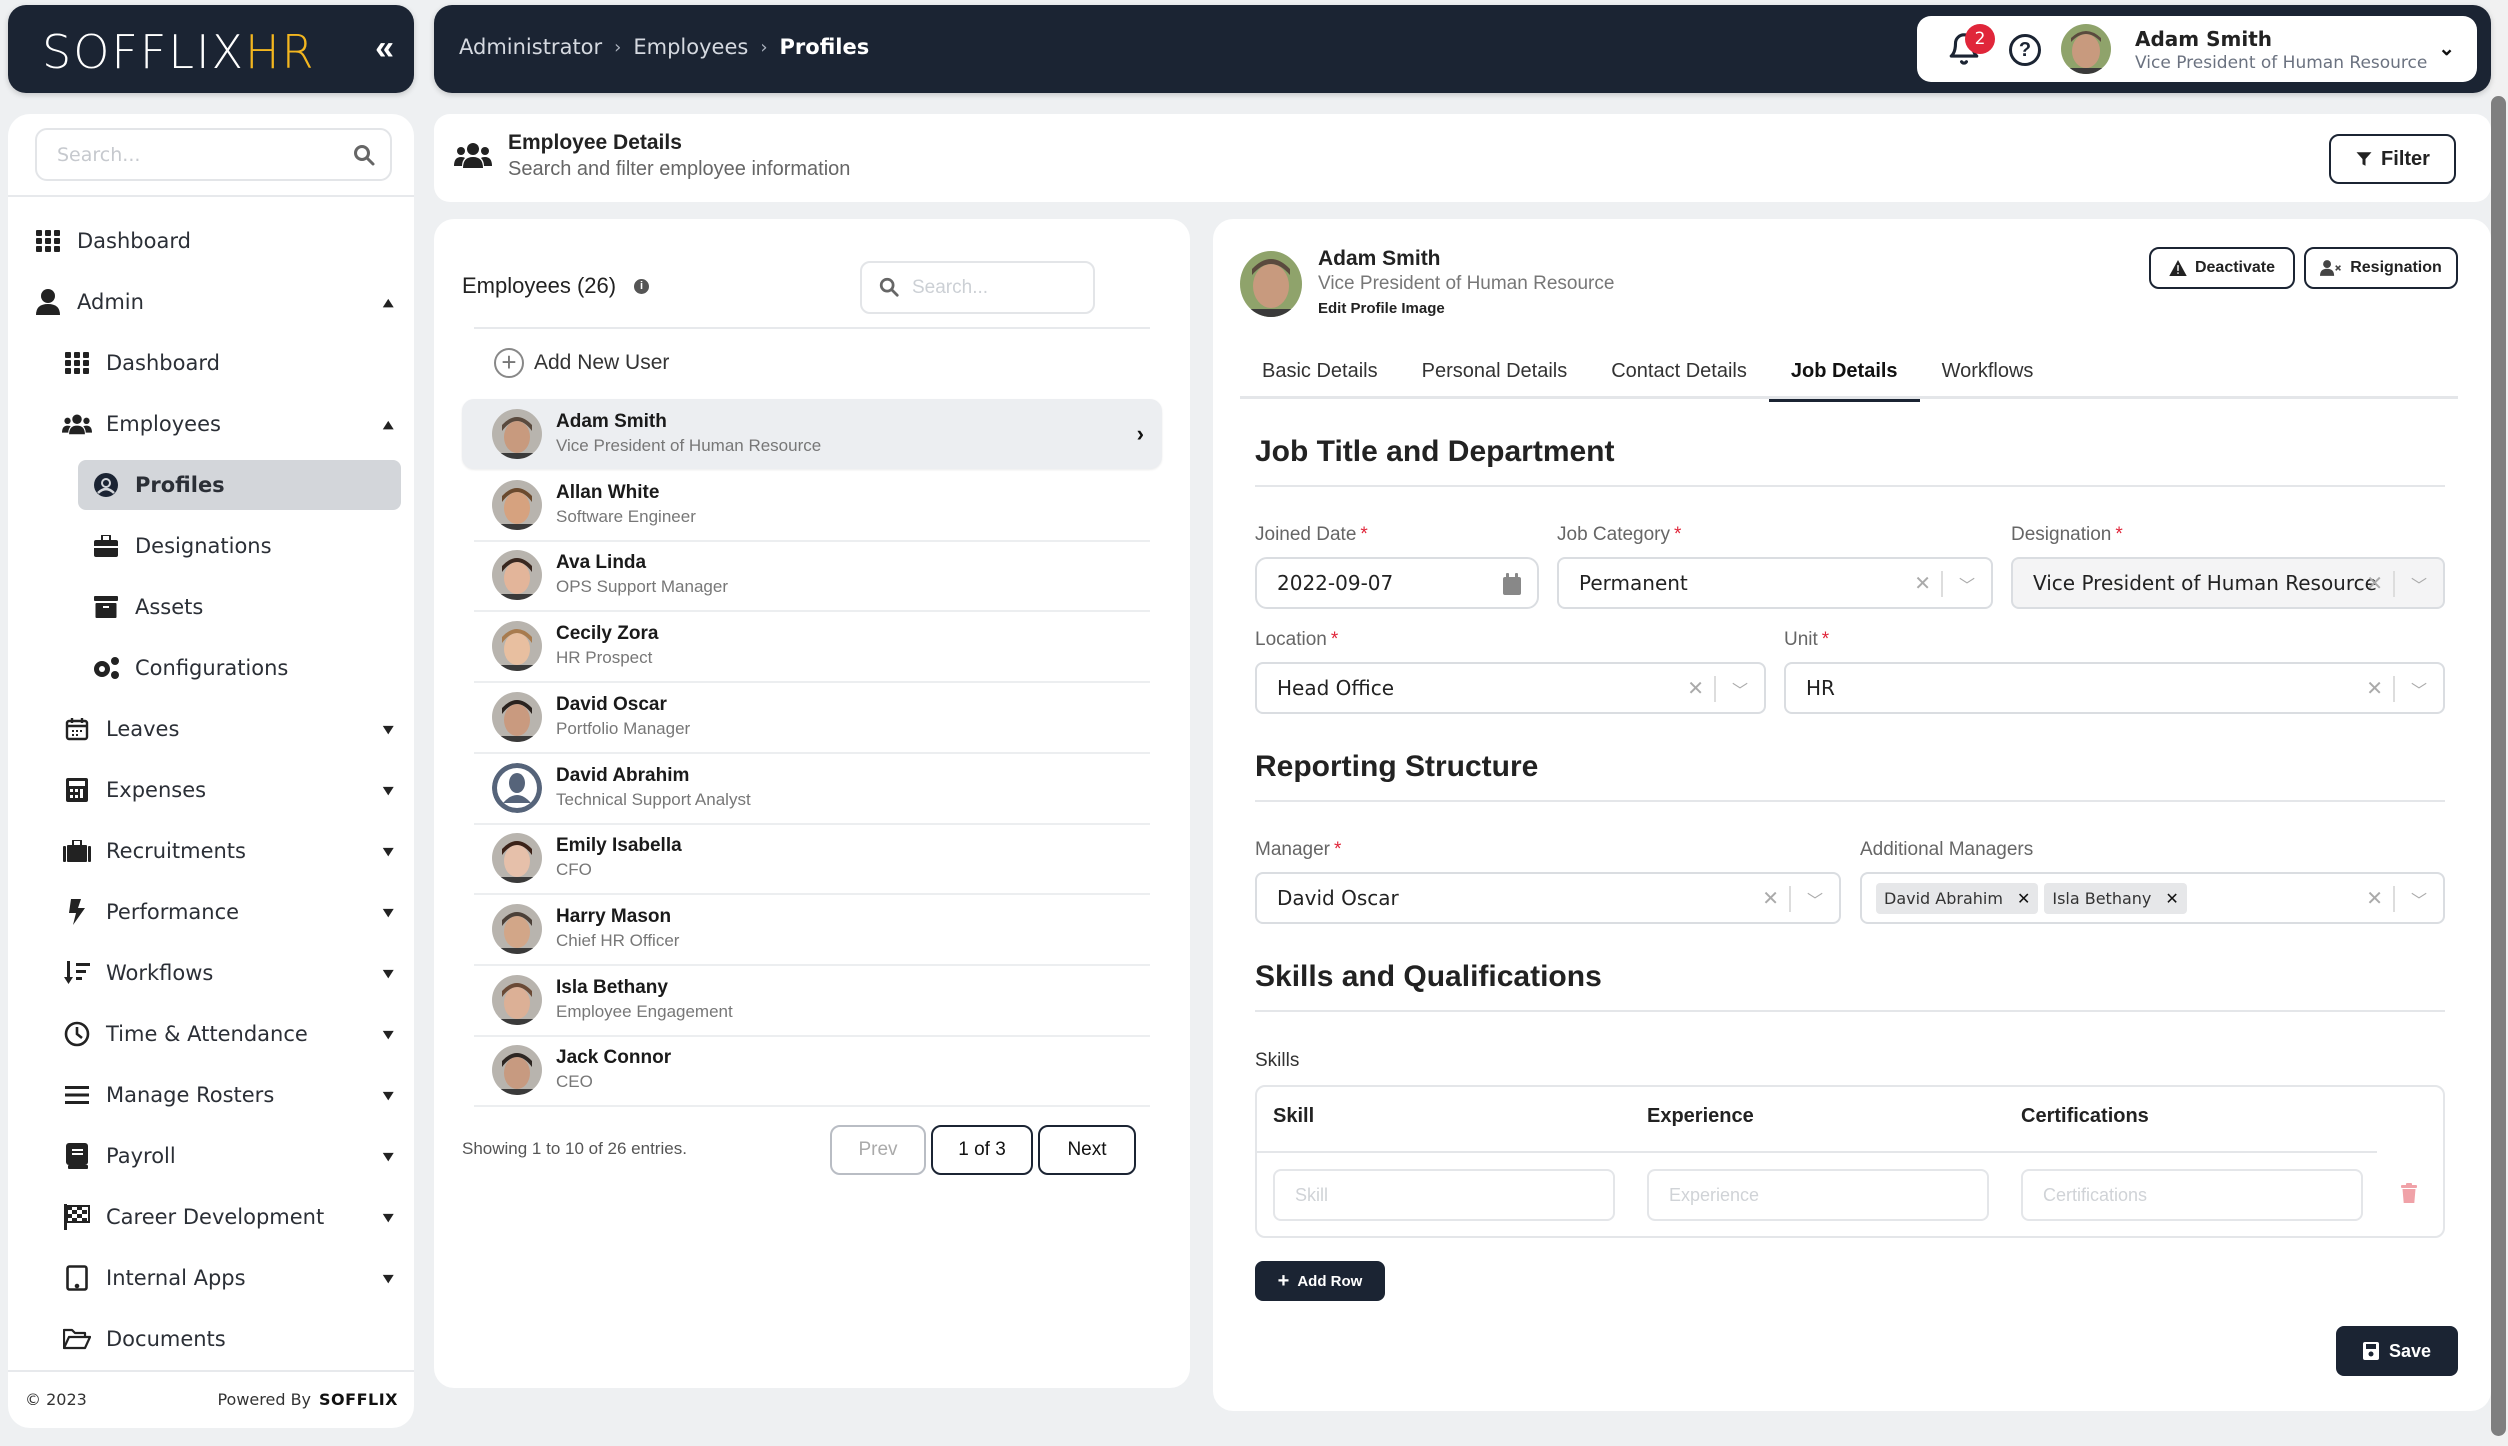  Describe the element at coordinates (812, 930) in the screenshot. I see `employee-list-item: Harry Mason Chief HR Officer` at that location.